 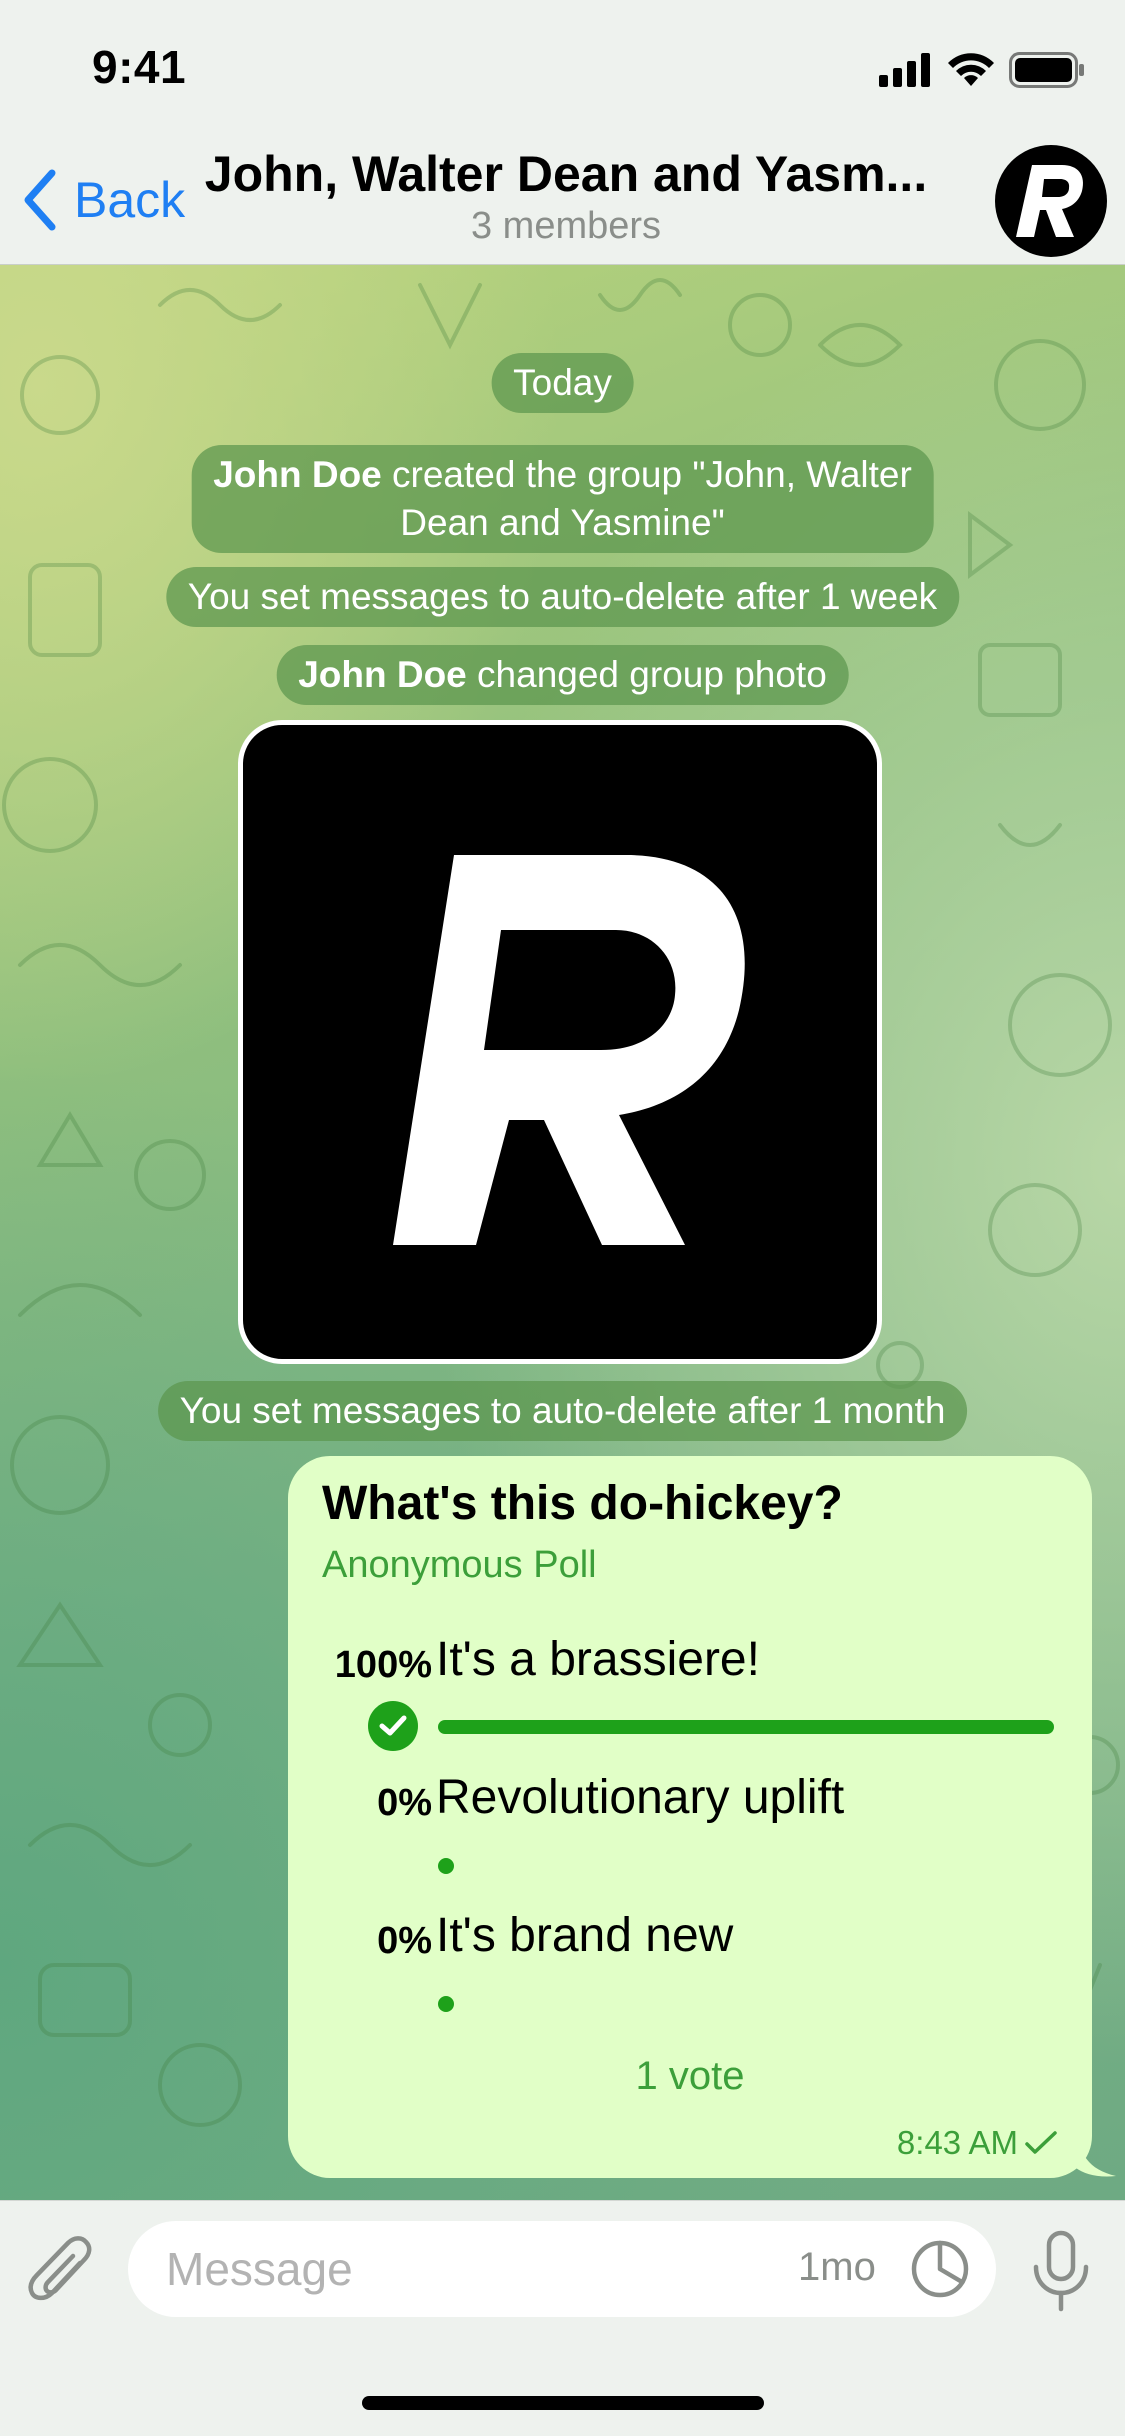 I want to click on back-label: Back, so click(x=130, y=200).